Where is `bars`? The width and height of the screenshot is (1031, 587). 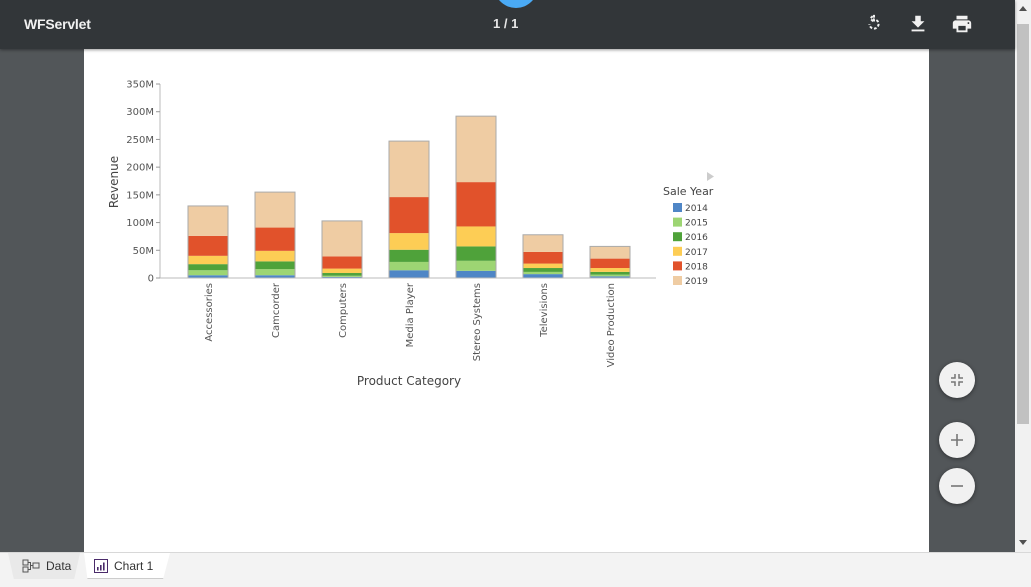 bars is located at coordinates (409, 197).